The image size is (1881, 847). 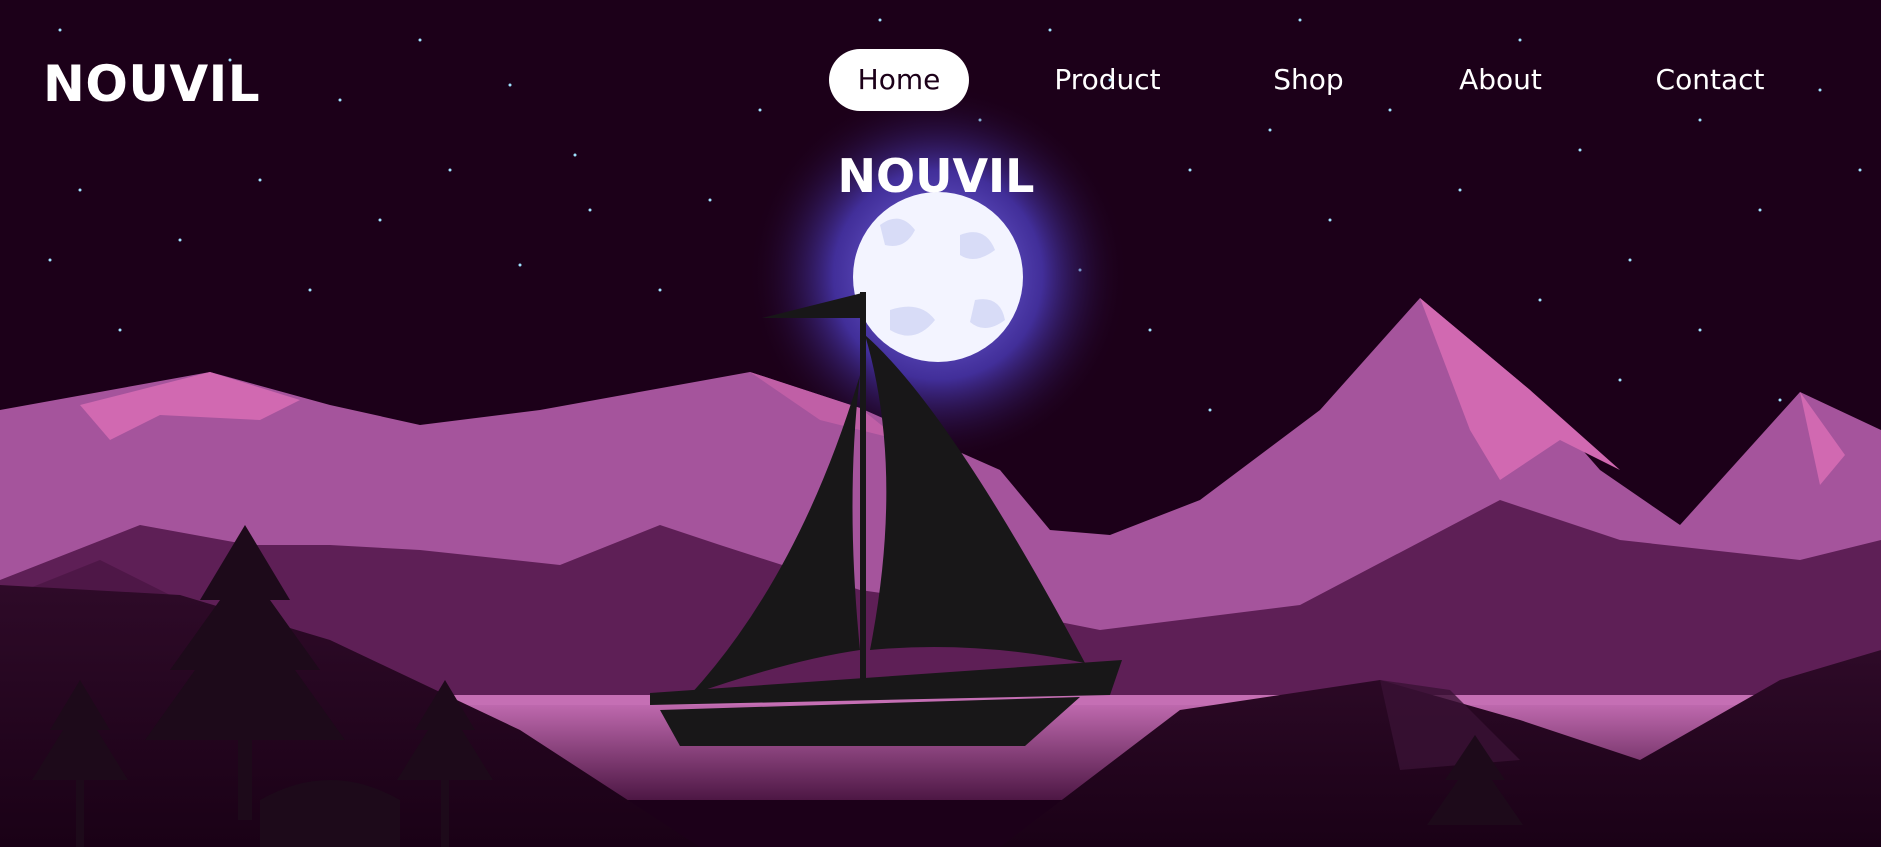 I want to click on nav-item-home: Home, so click(x=899, y=80).